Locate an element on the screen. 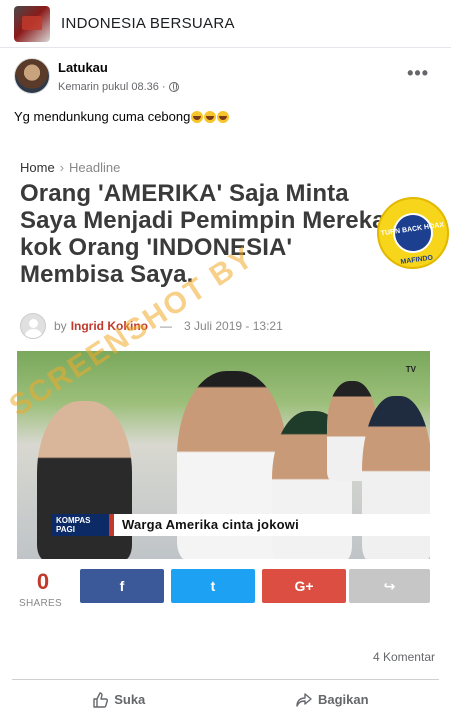 The width and height of the screenshot is (451, 711). share-button: Bagikan is located at coordinates (333, 695).